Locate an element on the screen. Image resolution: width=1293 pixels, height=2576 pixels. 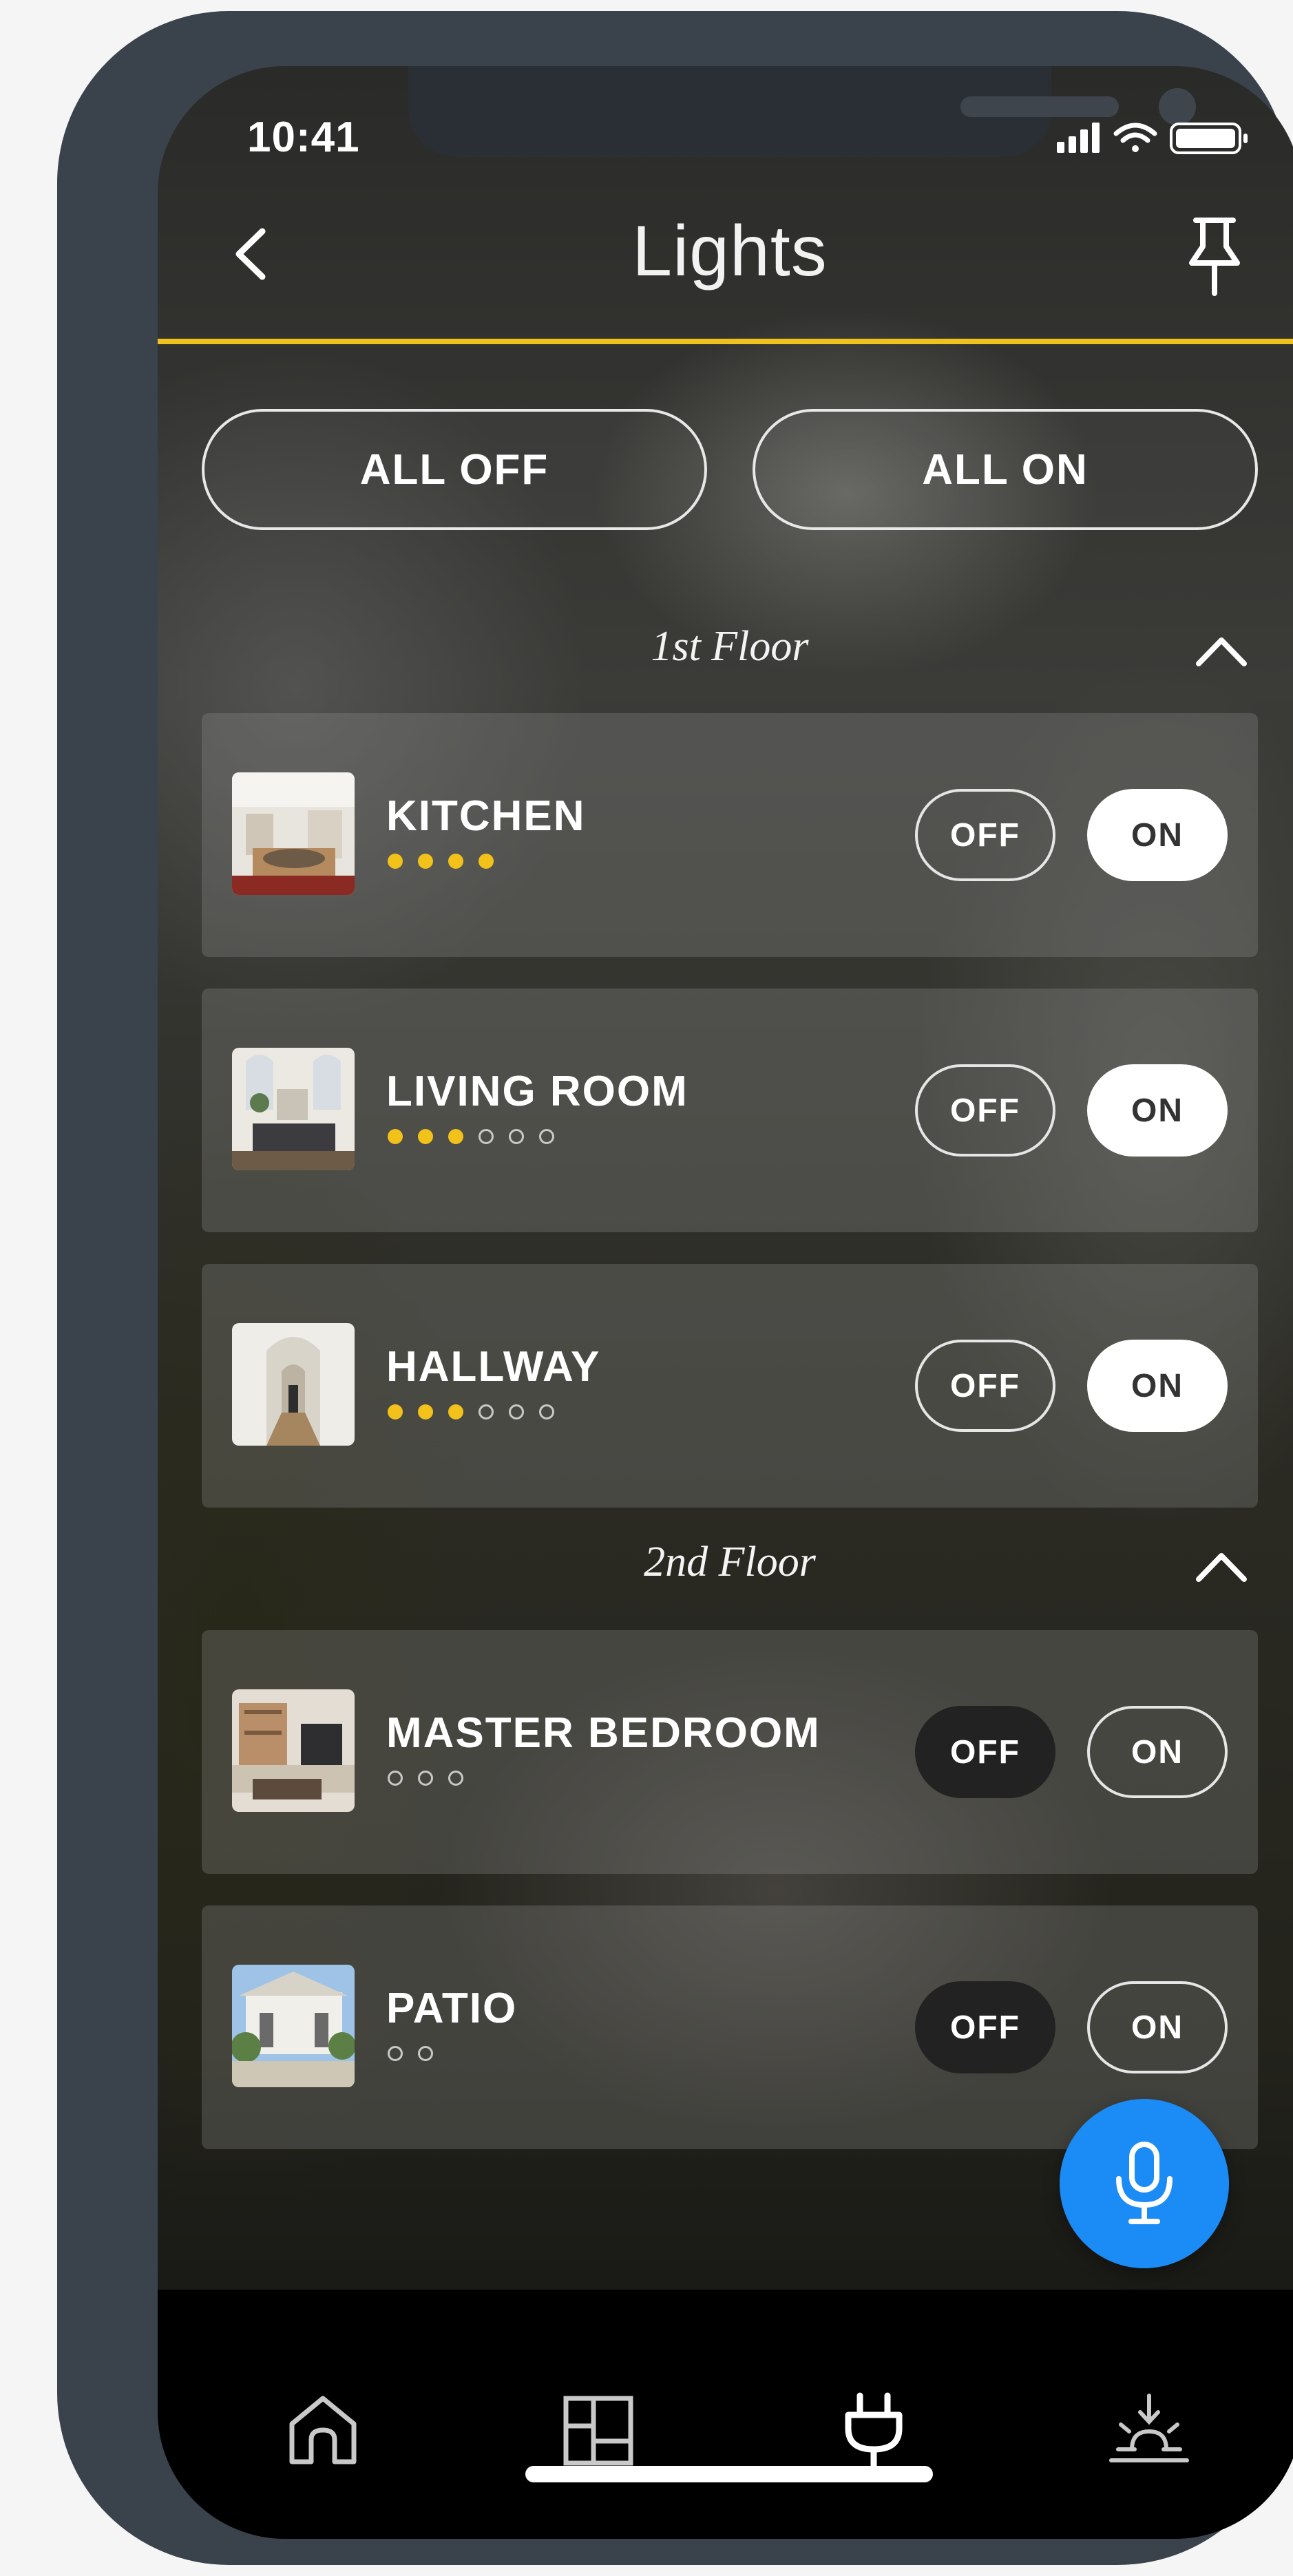
page-title: Lights is located at coordinates (730, 251).